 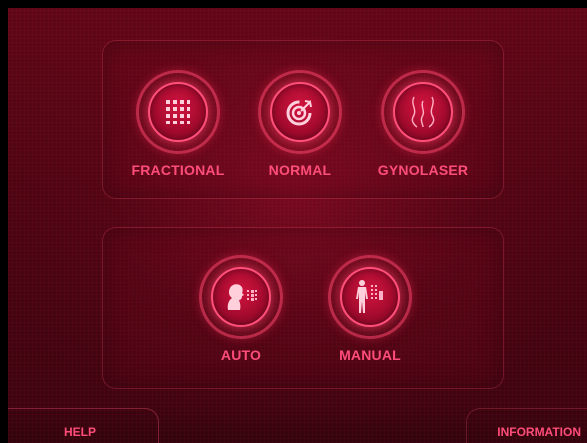 I want to click on normal-ring, so click(x=300, y=112).